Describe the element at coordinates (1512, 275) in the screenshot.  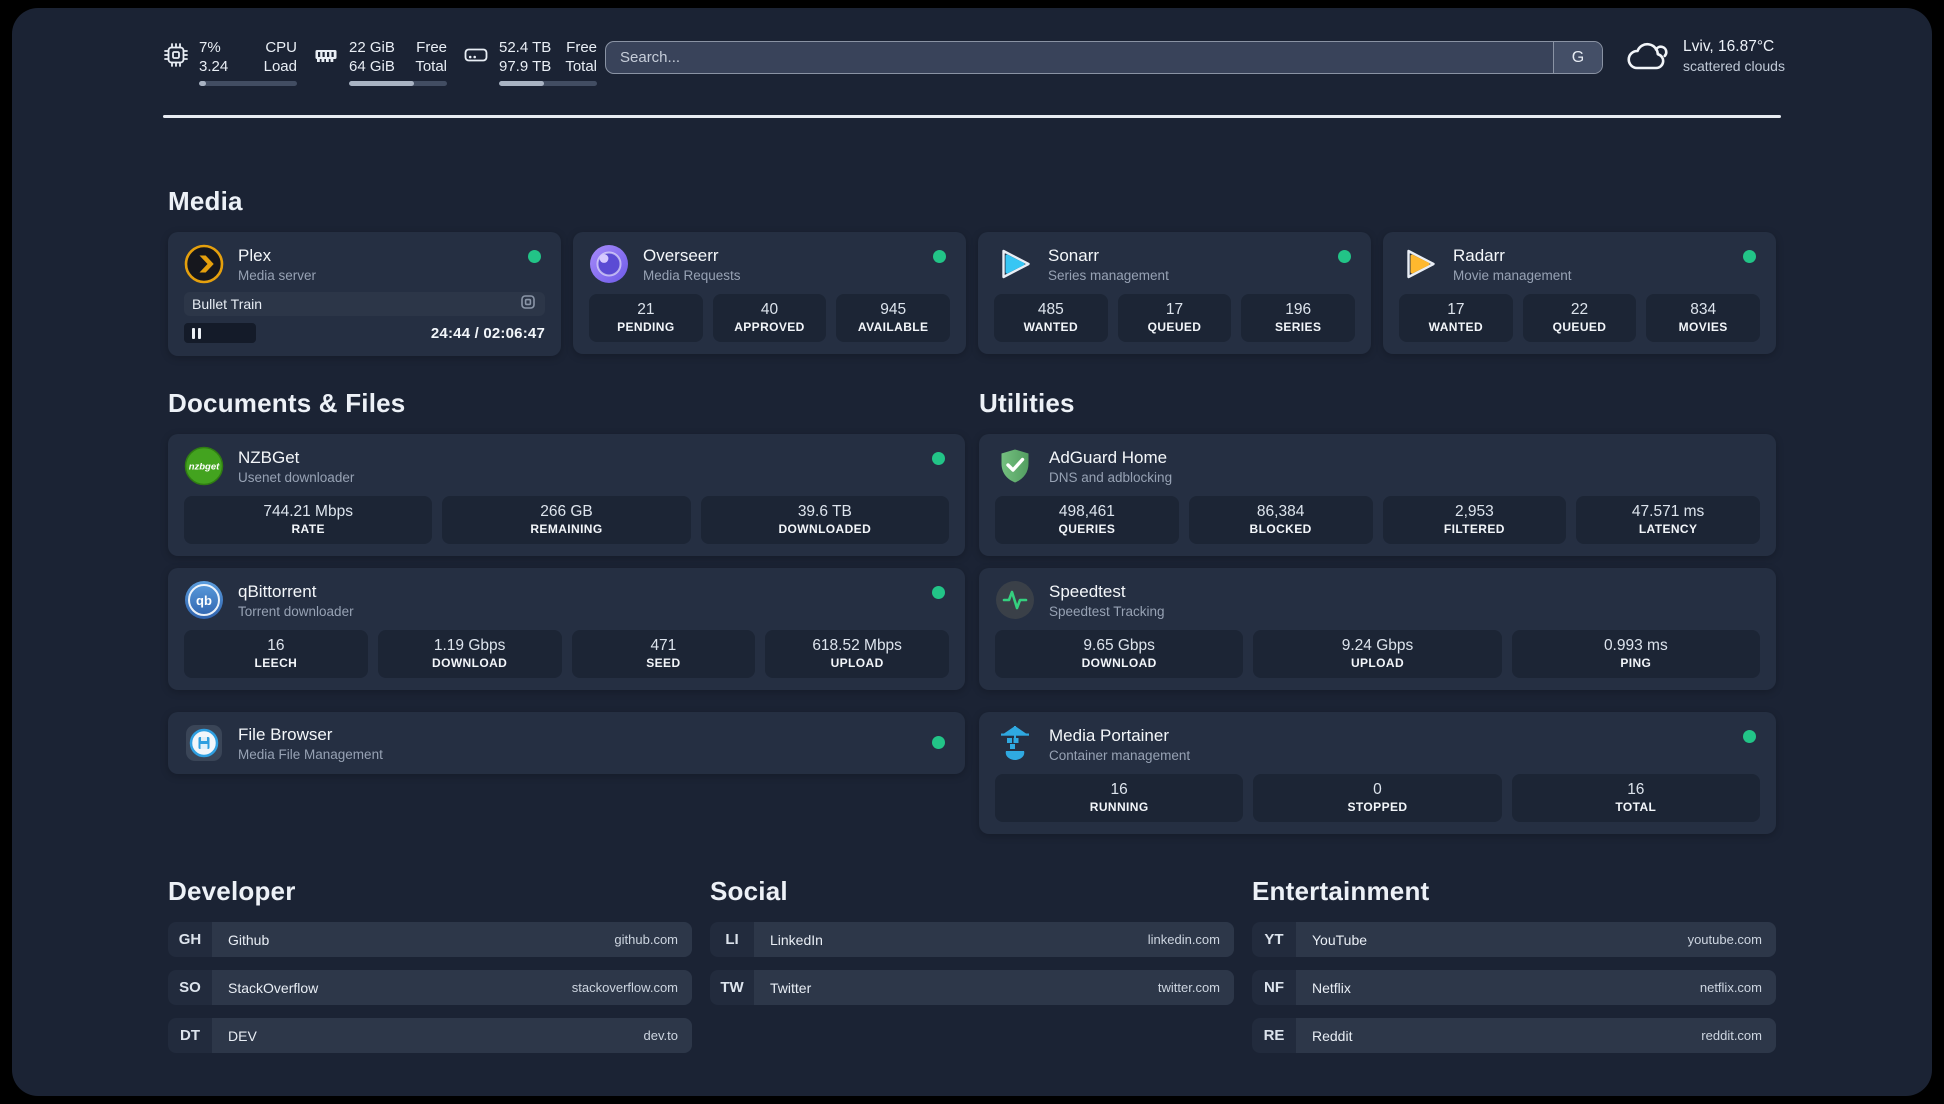
I see `service-description: Movie management` at that location.